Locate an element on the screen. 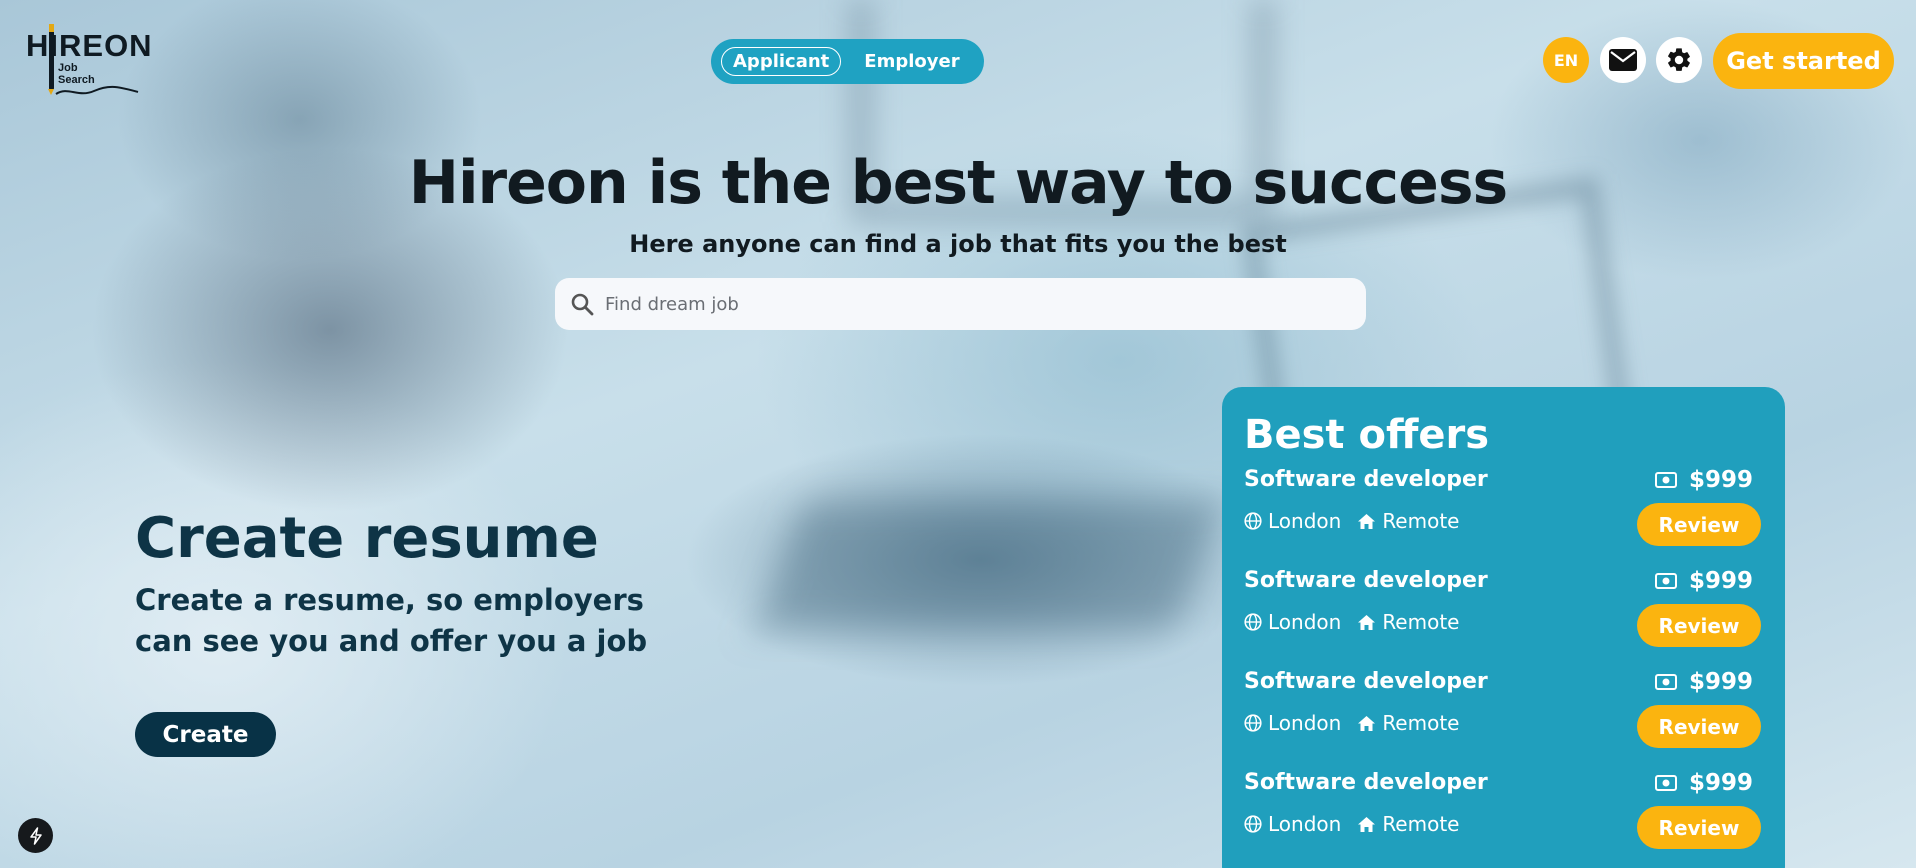 Image resolution: width=1916 pixels, height=868 pixels. bolt-icon is located at coordinates (35, 835).